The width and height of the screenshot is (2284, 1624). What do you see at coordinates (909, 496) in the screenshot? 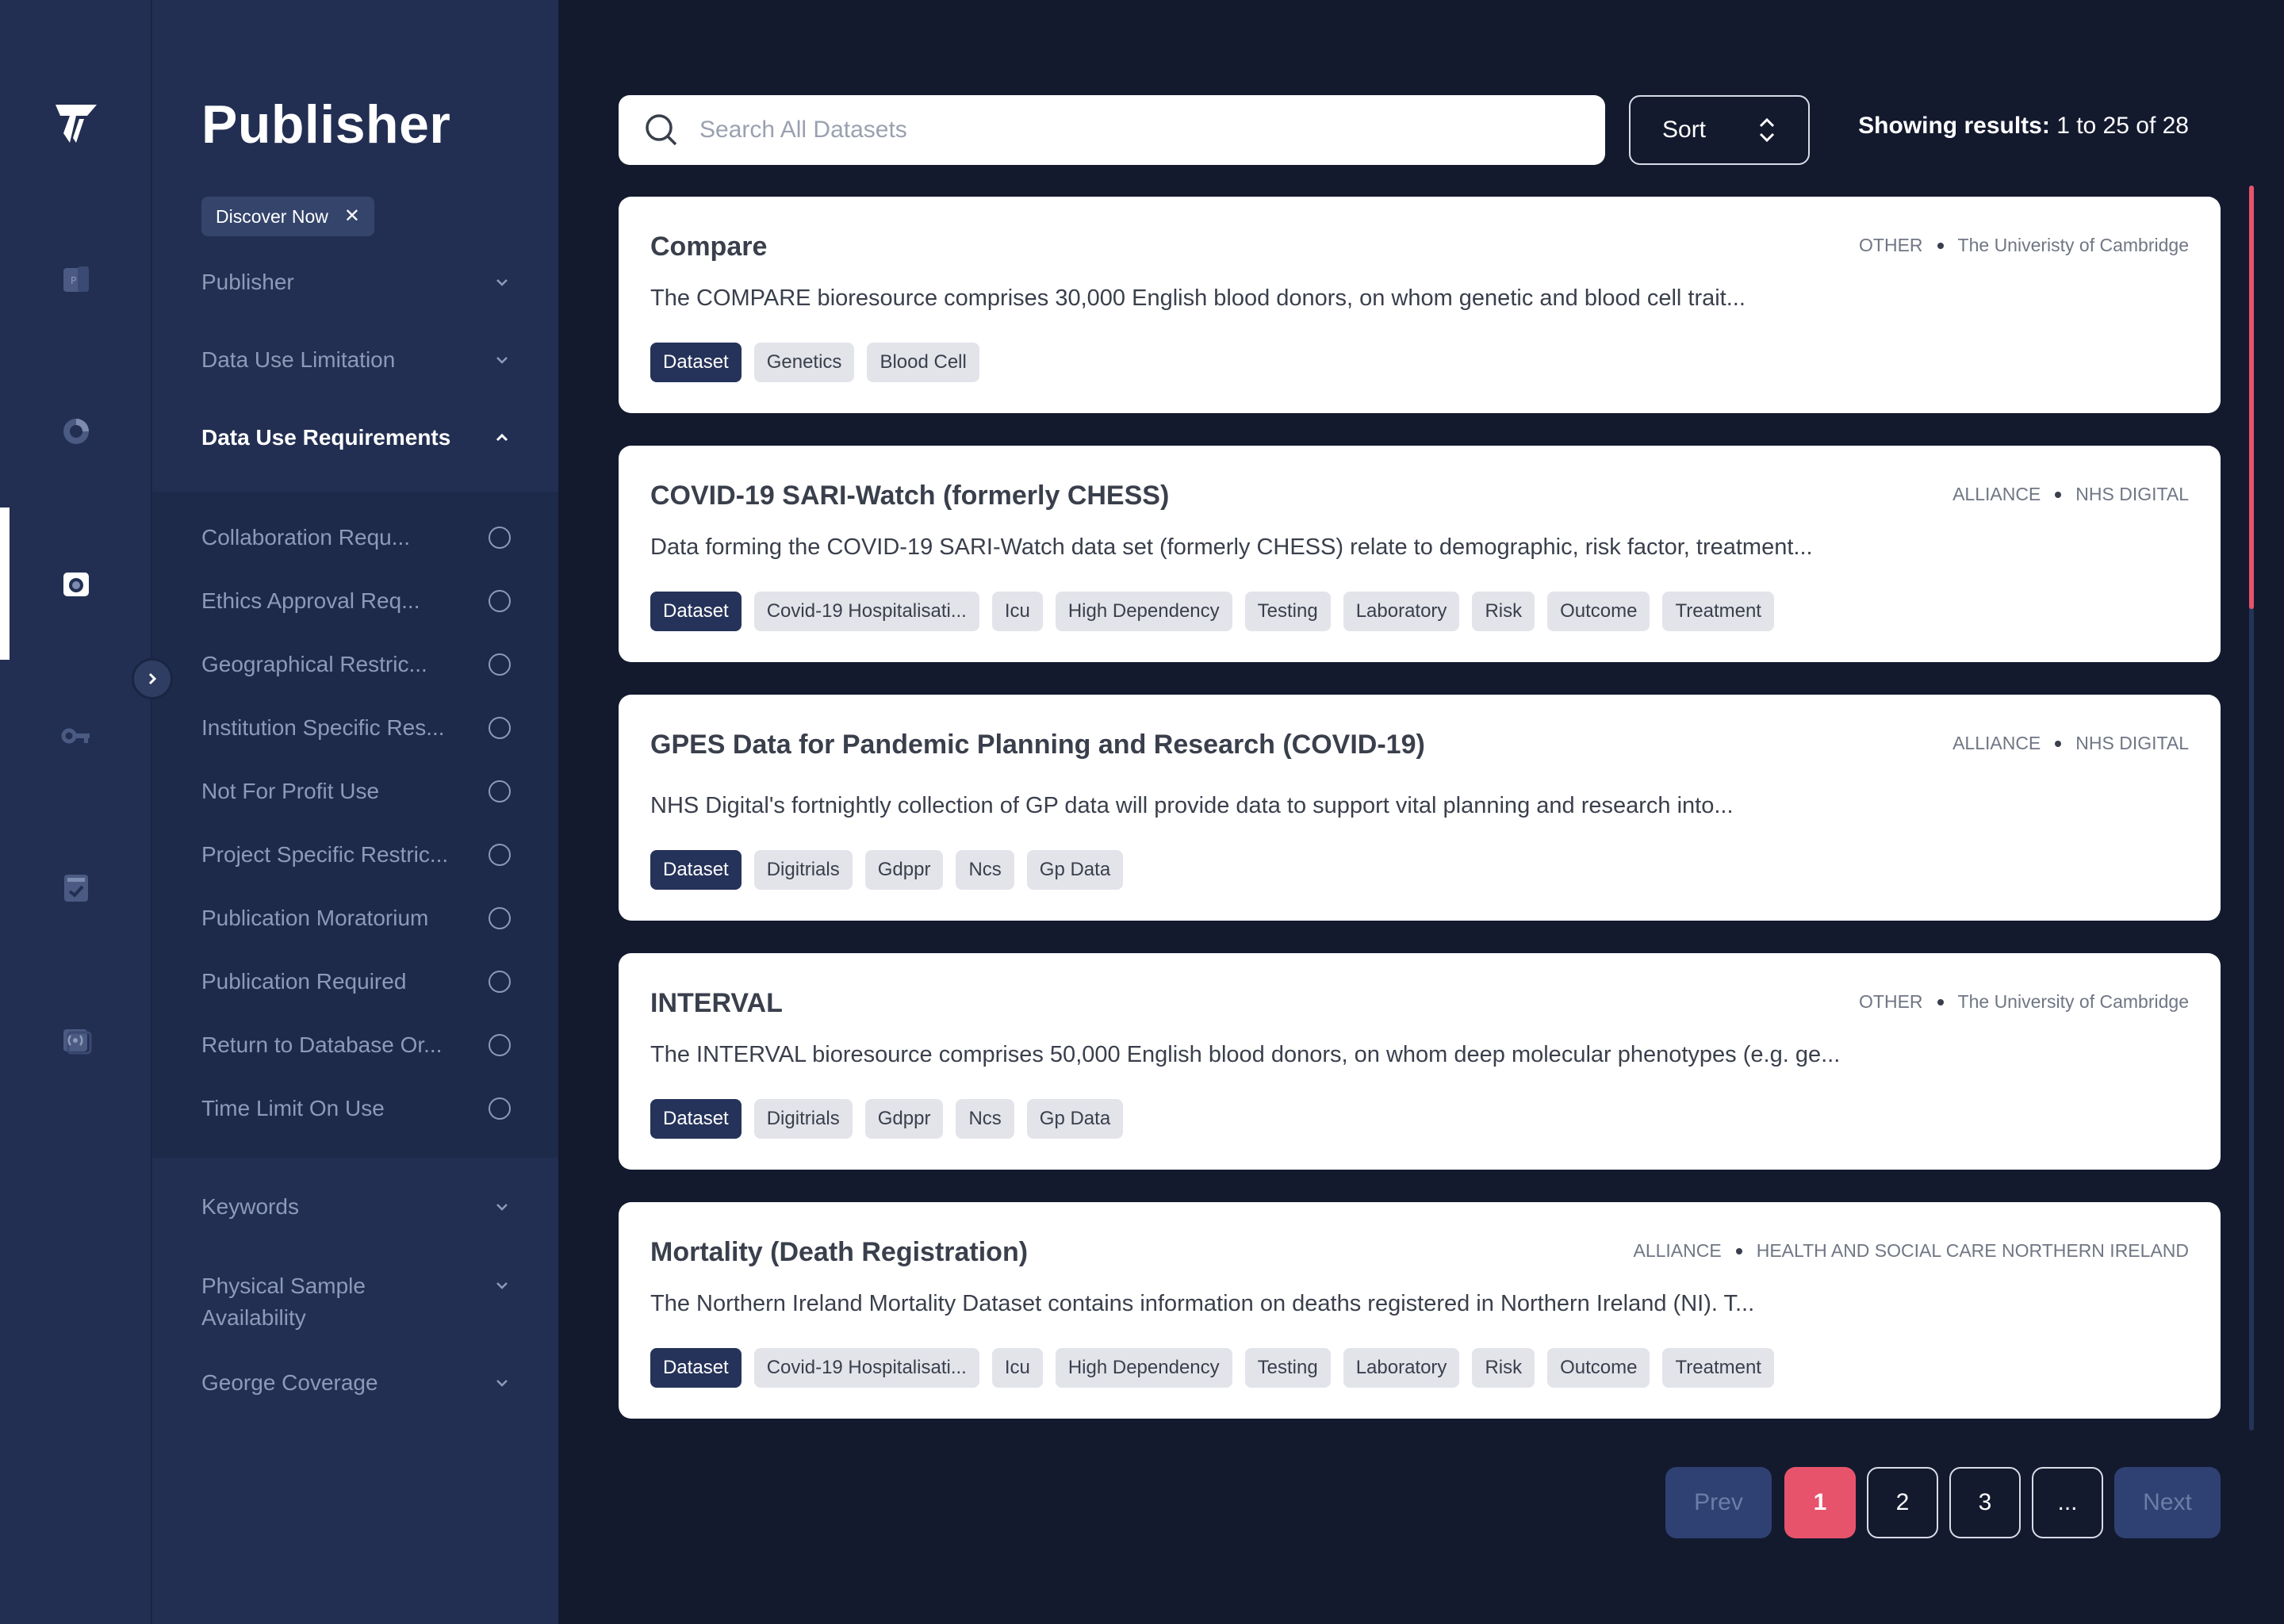
I see `dataset-title: COVID-19 SARI-Watch (formerly CHESS)` at bounding box center [909, 496].